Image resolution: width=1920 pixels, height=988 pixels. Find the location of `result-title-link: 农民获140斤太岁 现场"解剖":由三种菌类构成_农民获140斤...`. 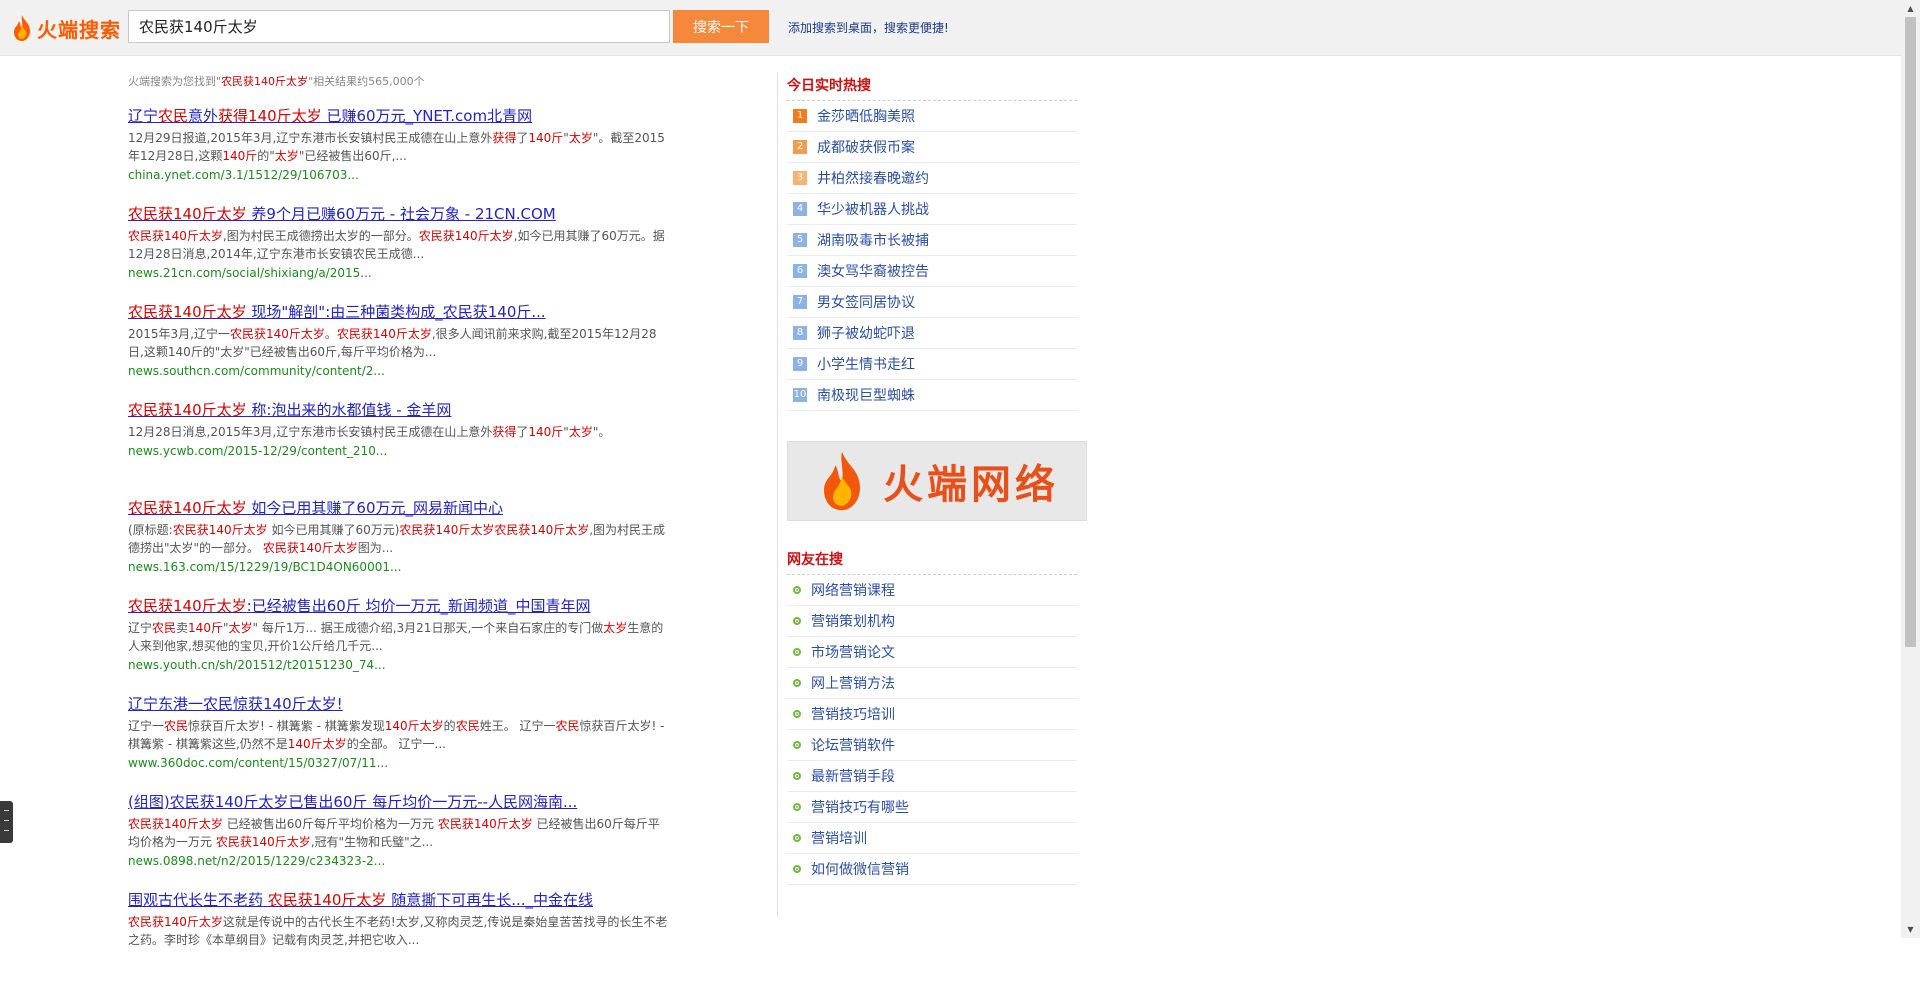

result-title-link: 农民获140斤太岁 现场"解剖":由三种菌类构成_农民获140斤... is located at coordinates (398, 312).